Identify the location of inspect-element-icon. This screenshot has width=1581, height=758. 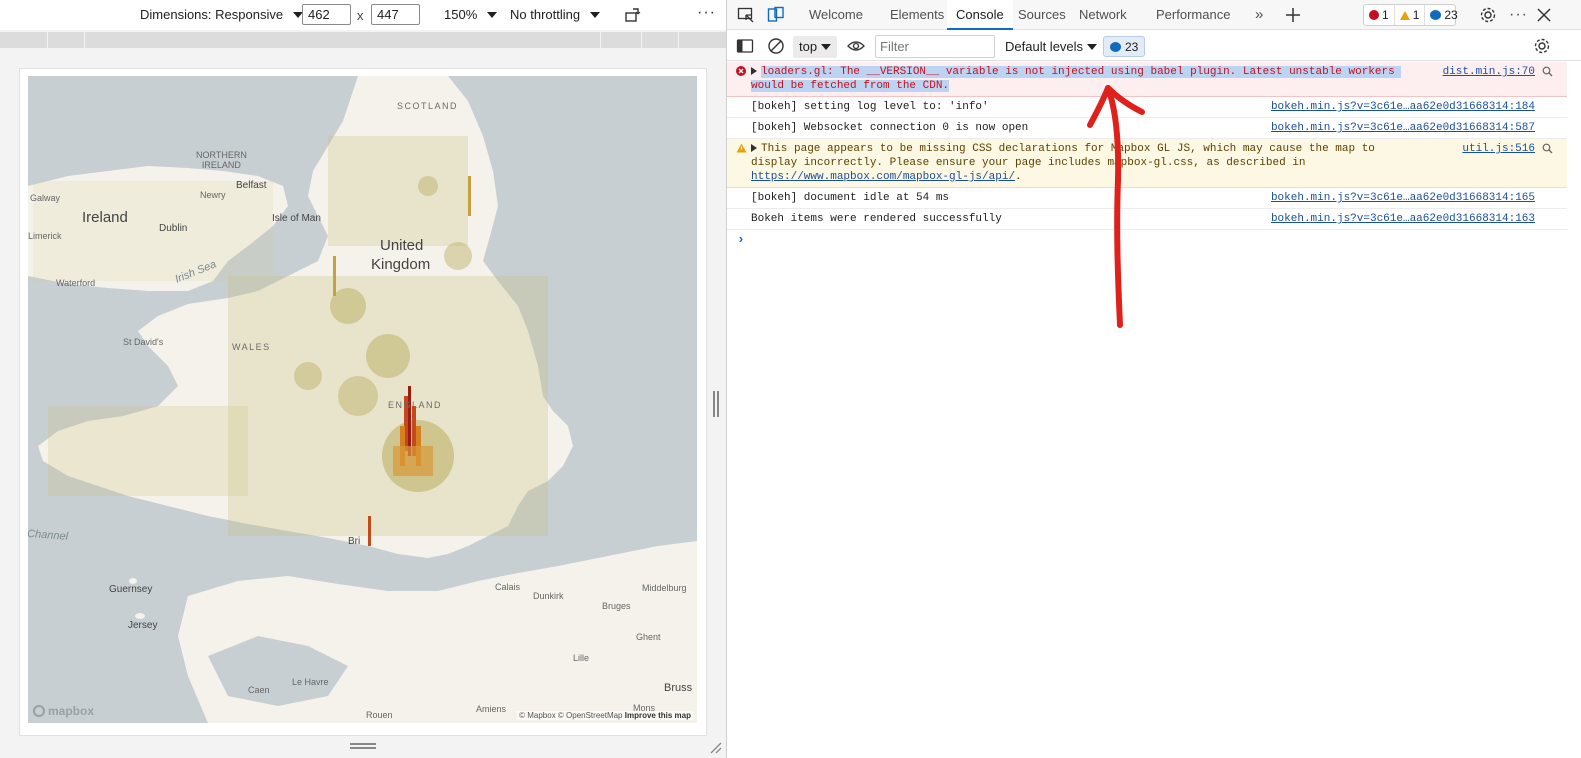
(746, 15).